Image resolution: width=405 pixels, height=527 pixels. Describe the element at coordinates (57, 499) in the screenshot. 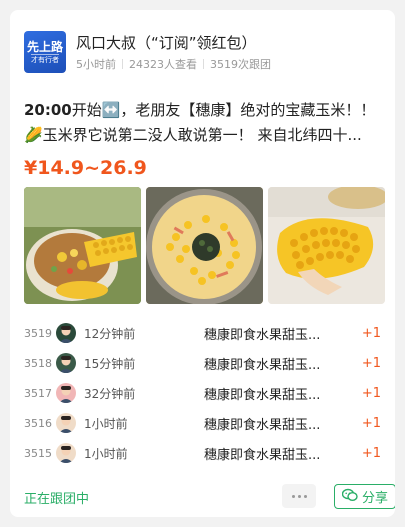

I see `follow-status: 正在跟团中` at that location.